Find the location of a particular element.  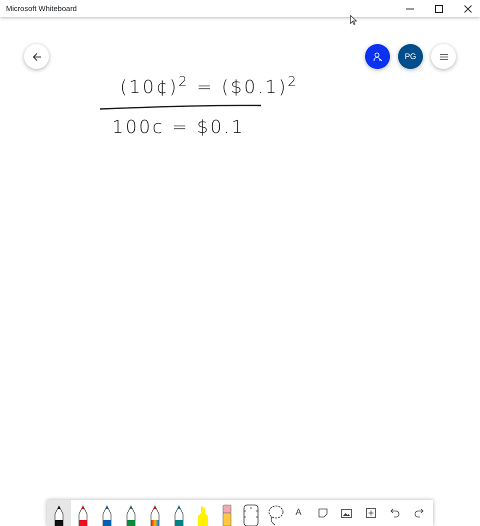

back-arrow-icon is located at coordinates (37, 57).